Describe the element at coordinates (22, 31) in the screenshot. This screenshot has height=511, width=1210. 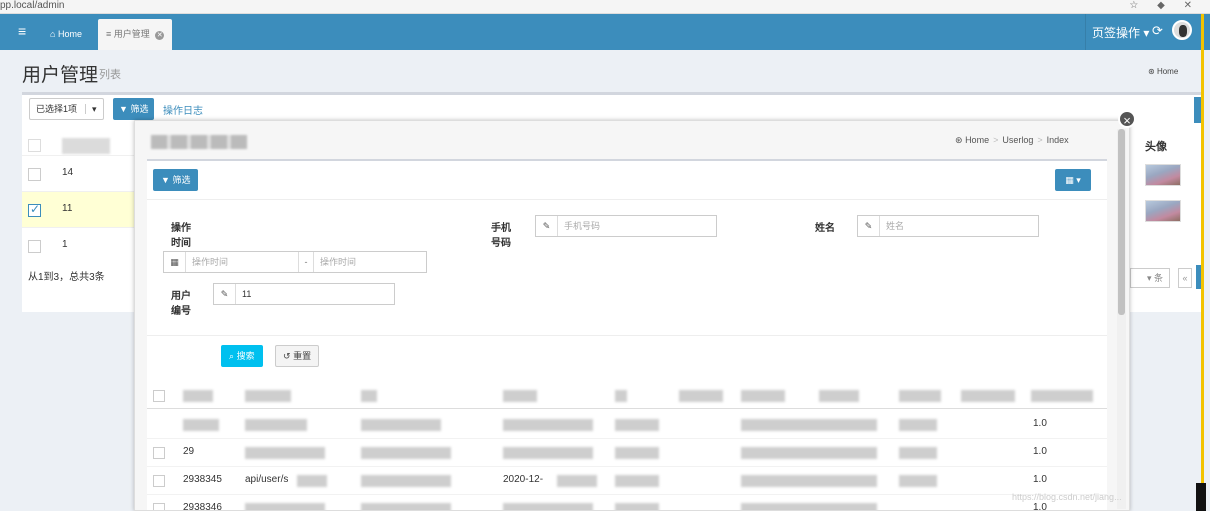
I see `menu-toggle-icon: ≡` at that location.